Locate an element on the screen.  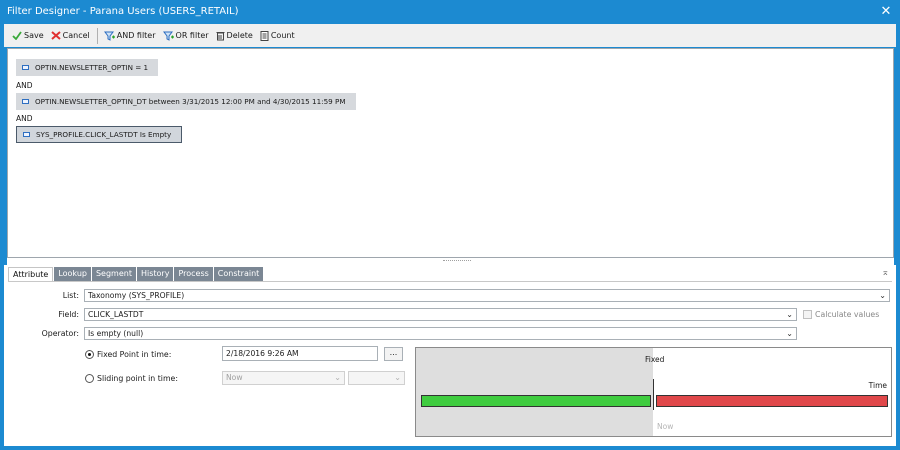
or-filter-label: OR filter is located at coordinates (192, 35).